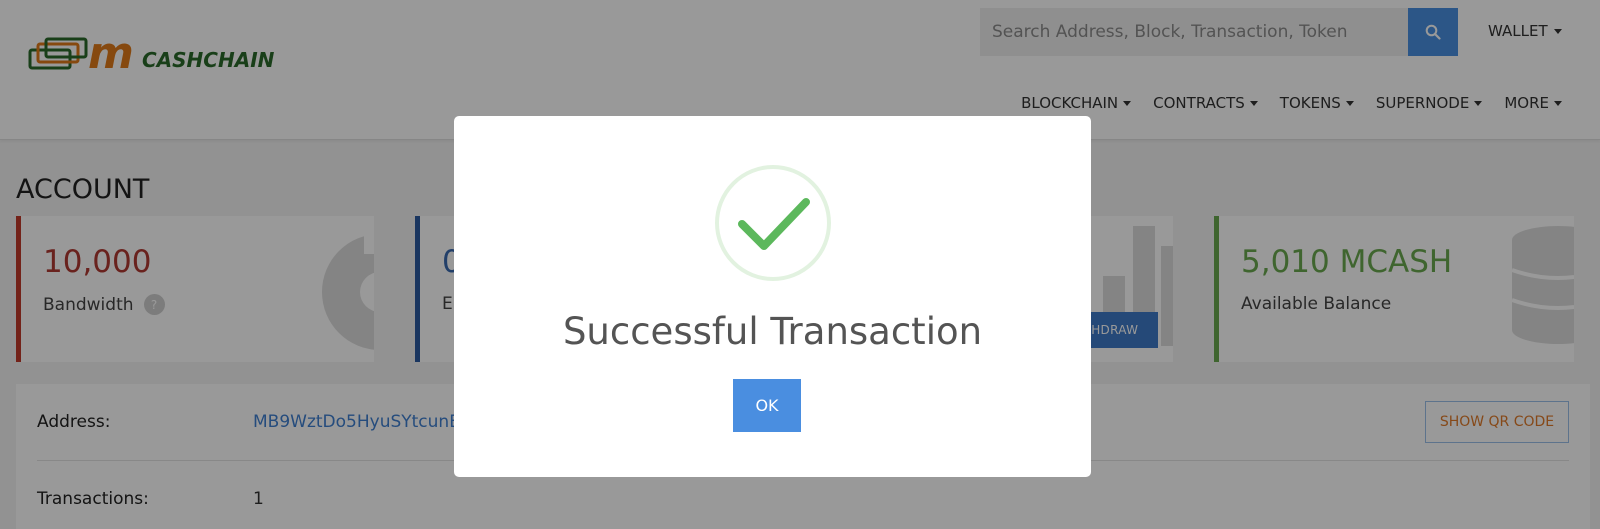  I want to click on success-check-icon, so click(773, 223).